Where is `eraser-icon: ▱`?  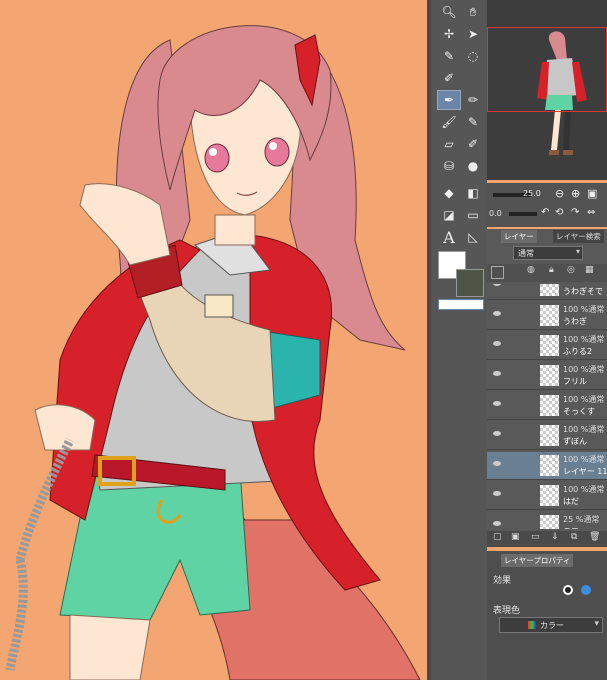 eraser-icon: ▱ is located at coordinates (449, 144).